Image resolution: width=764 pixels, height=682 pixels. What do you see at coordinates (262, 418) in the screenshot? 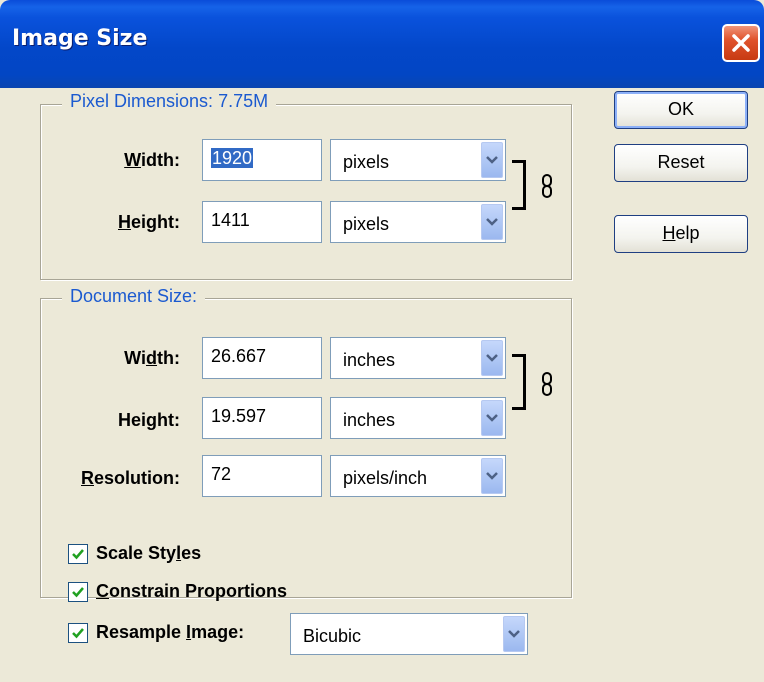
I see `doc-height-input: 19.597` at bounding box center [262, 418].